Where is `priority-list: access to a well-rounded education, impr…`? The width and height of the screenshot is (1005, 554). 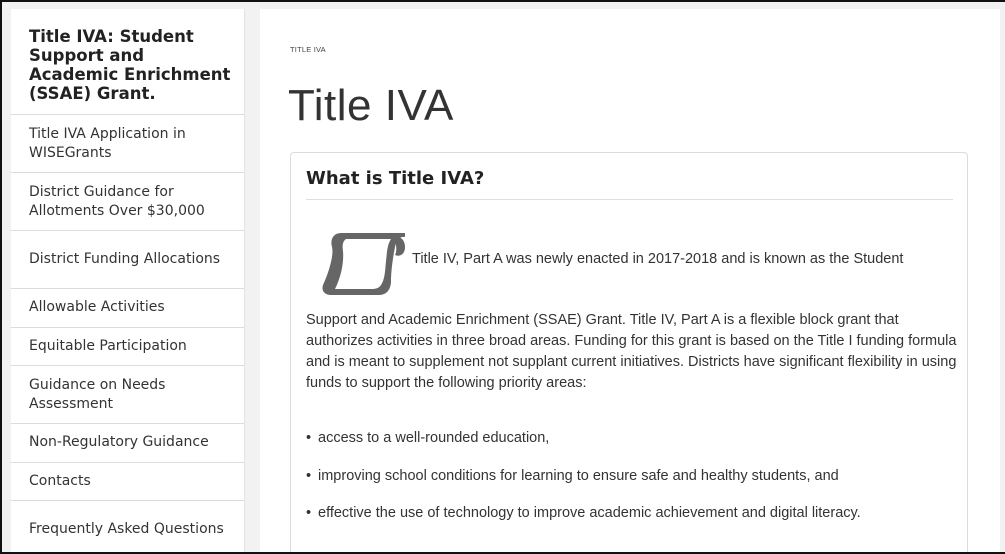 priority-list: access to a well-rounded education, impr… is located at coordinates (633, 484).